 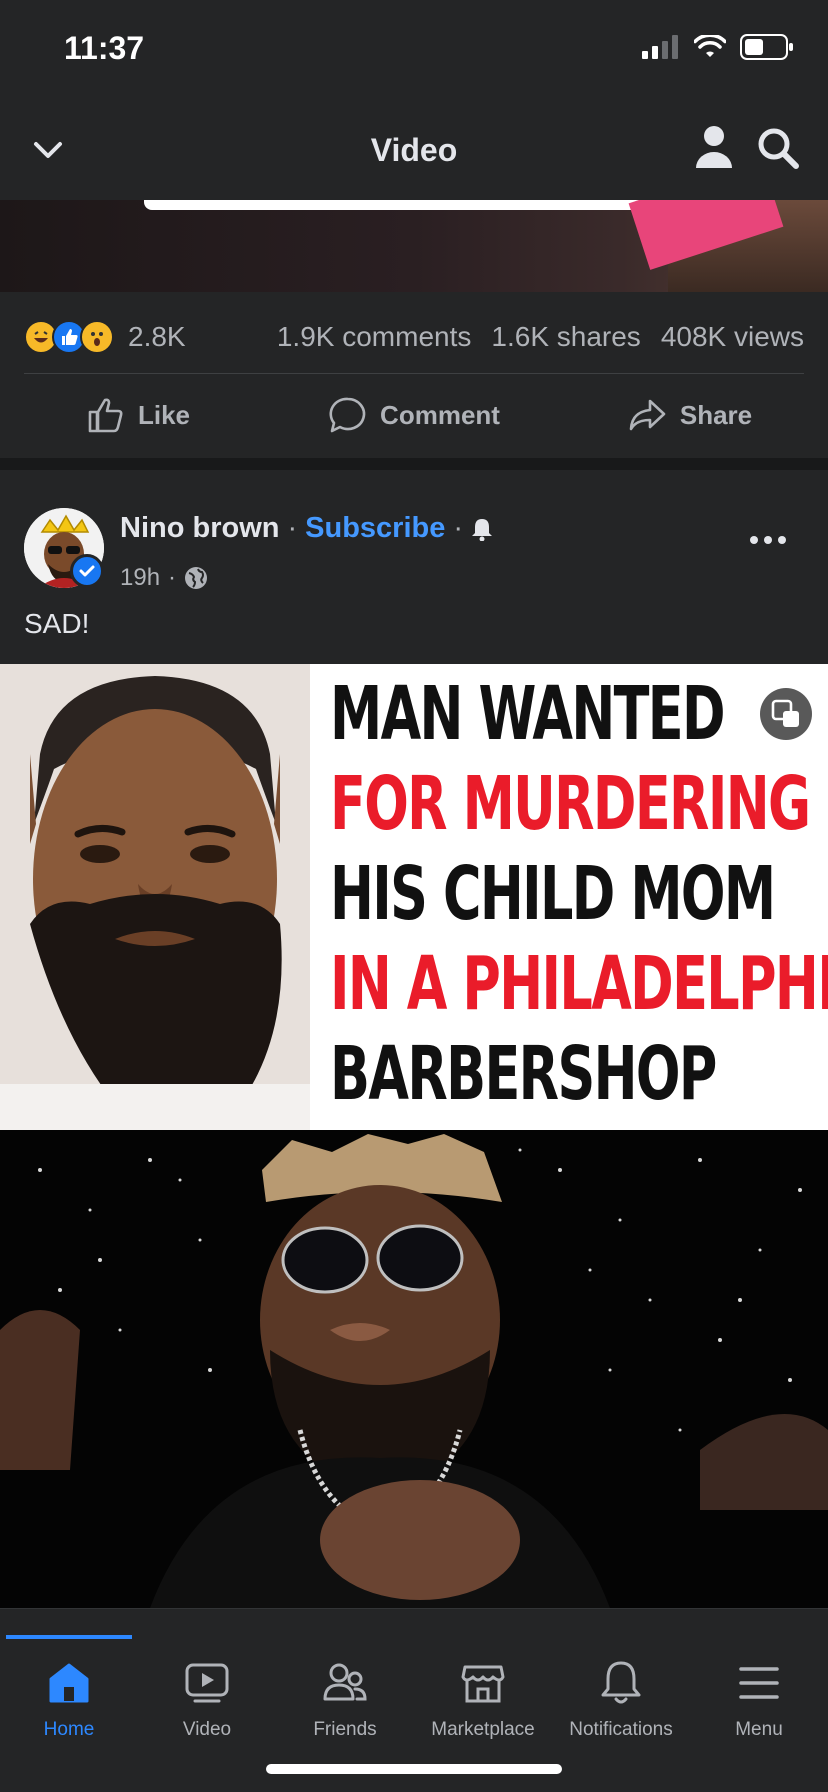 I want to click on status-time: 11:37, so click(x=104, y=48).